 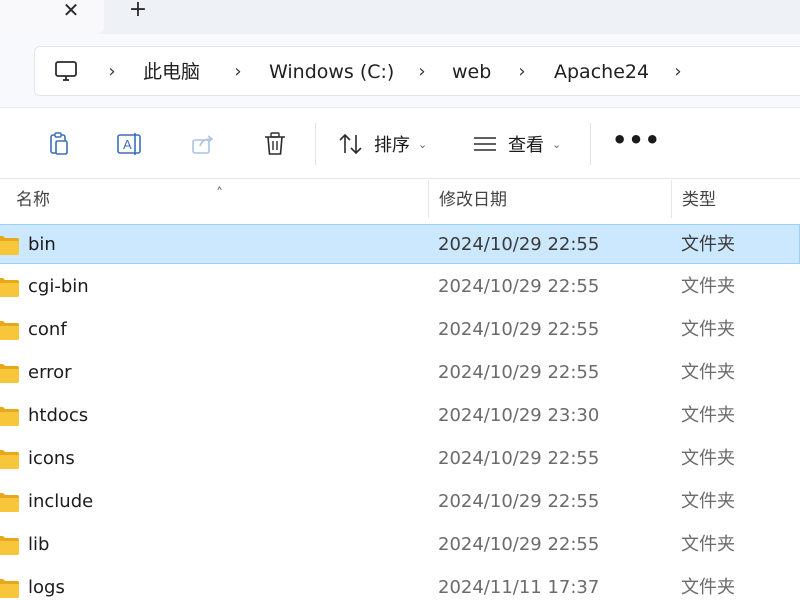 I want to click on share-icon, so click(x=203, y=144).